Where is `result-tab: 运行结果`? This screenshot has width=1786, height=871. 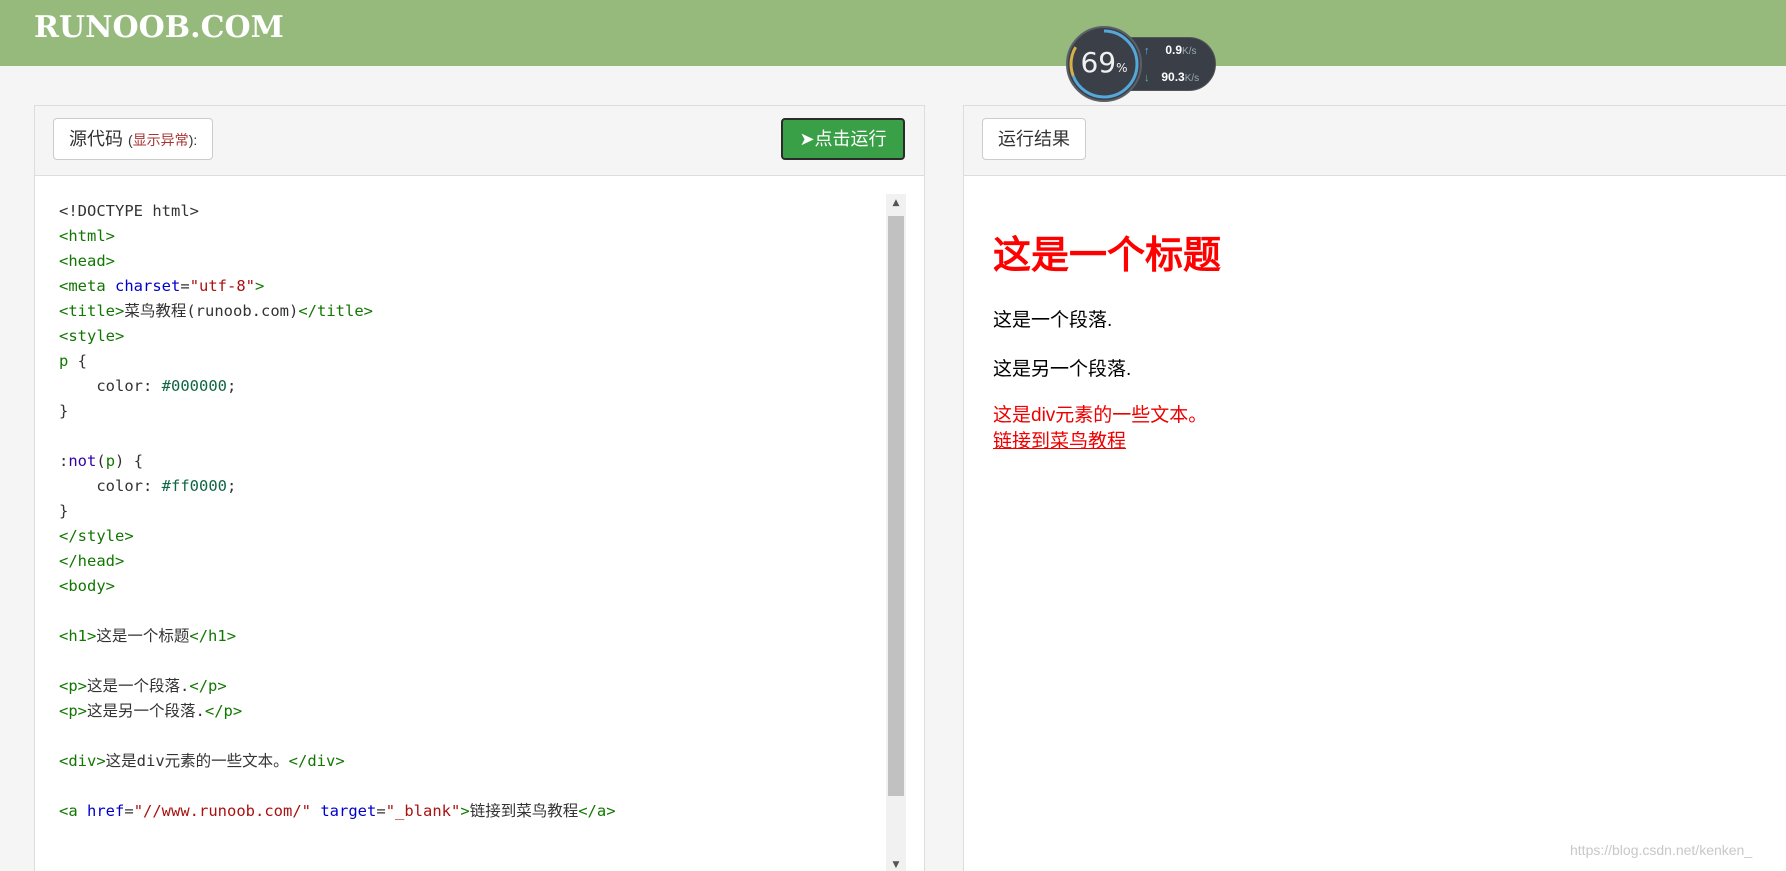 result-tab: 运行结果 is located at coordinates (1034, 139).